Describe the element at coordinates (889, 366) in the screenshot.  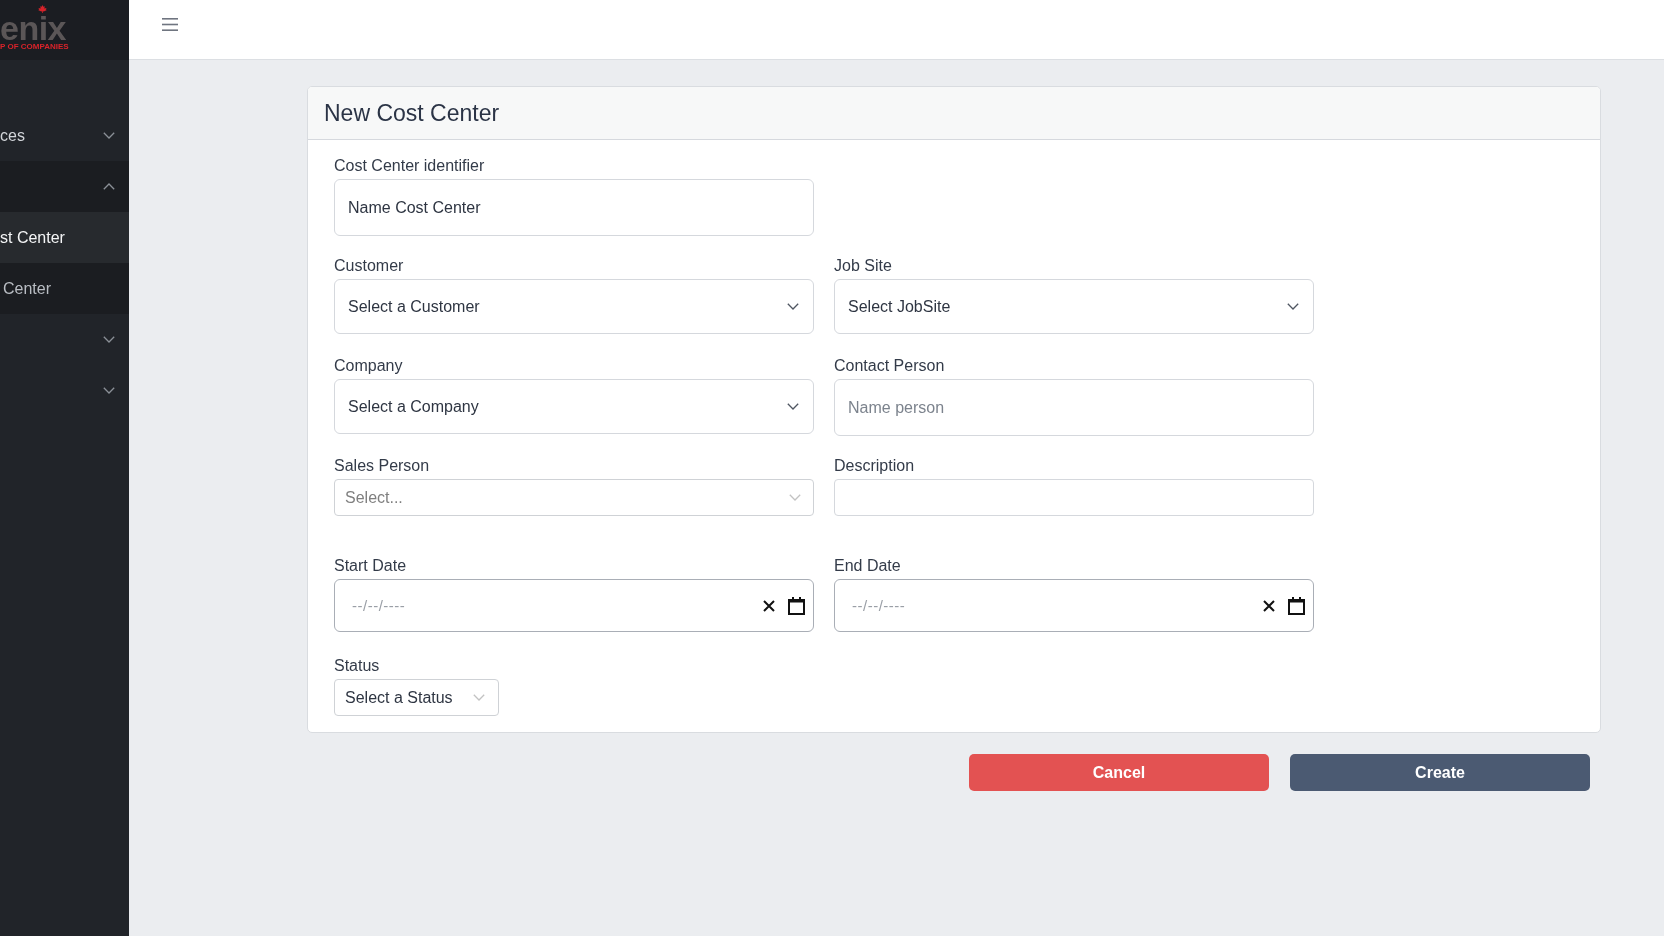
I see `field-label: Contact Person` at that location.